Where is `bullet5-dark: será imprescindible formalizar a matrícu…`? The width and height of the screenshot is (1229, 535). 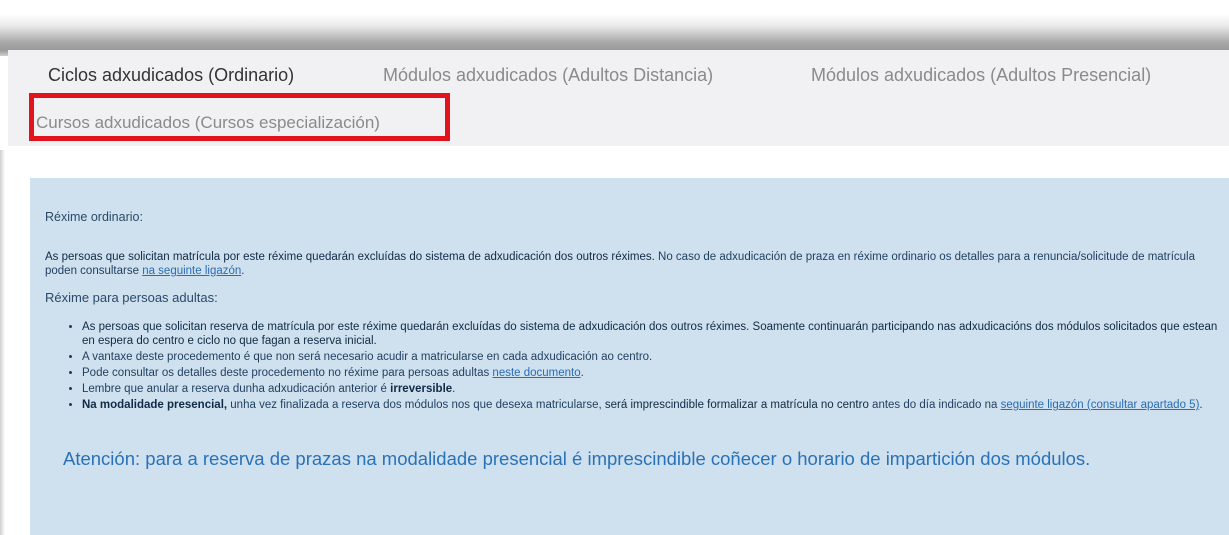
bullet5-dark: será imprescindible formalizar a matrícu… is located at coordinates (736, 405).